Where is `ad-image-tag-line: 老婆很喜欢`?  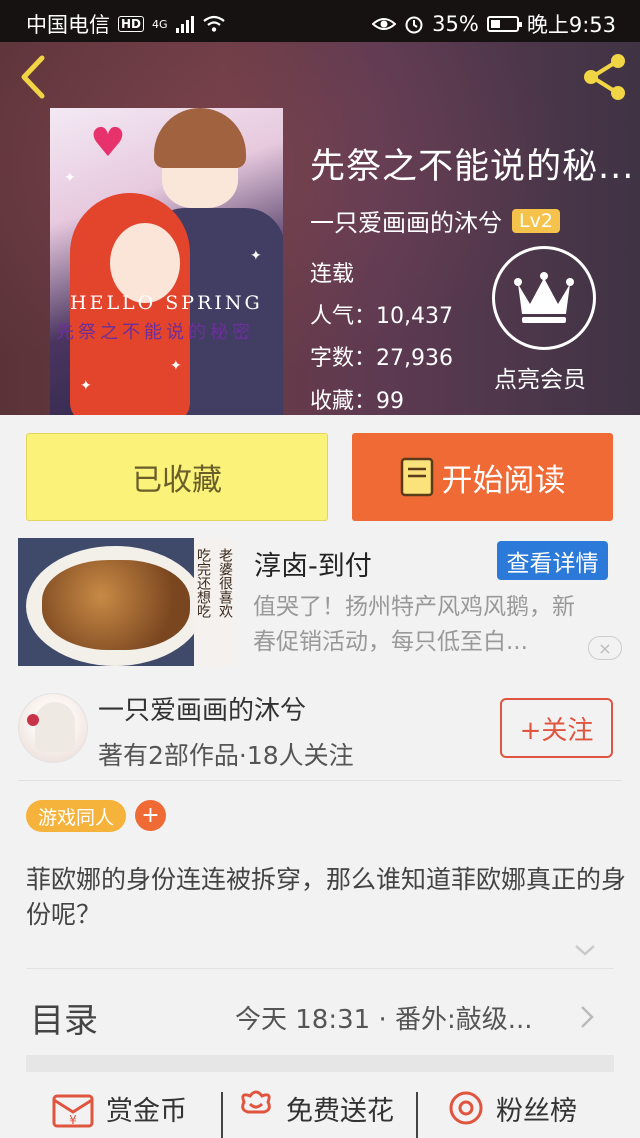
ad-image-tag-line: 老婆很喜欢 is located at coordinates (225, 583).